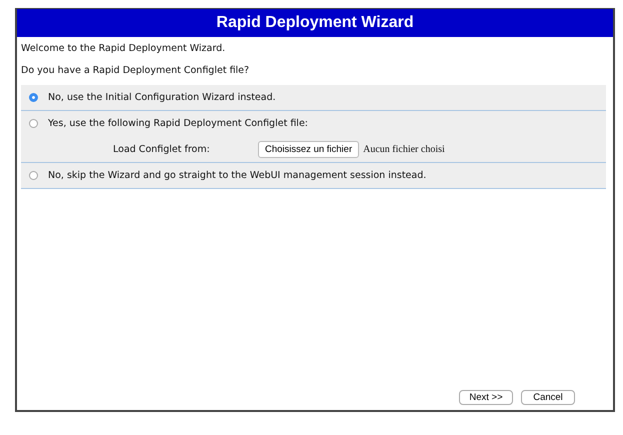 The image size is (623, 435). What do you see at coordinates (162, 149) in the screenshot?
I see `load-label: Load Configlet from:` at bounding box center [162, 149].